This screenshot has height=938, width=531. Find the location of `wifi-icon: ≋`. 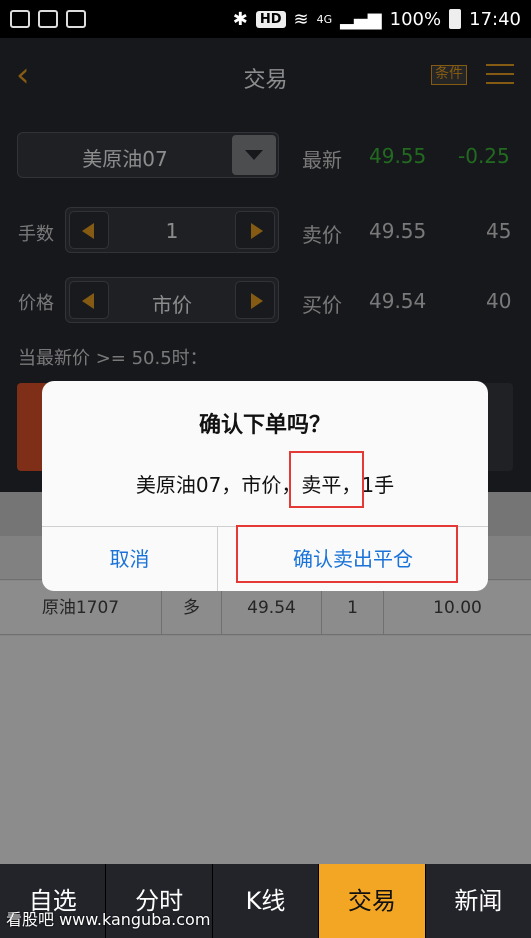

wifi-icon: ≋ is located at coordinates (301, 19).